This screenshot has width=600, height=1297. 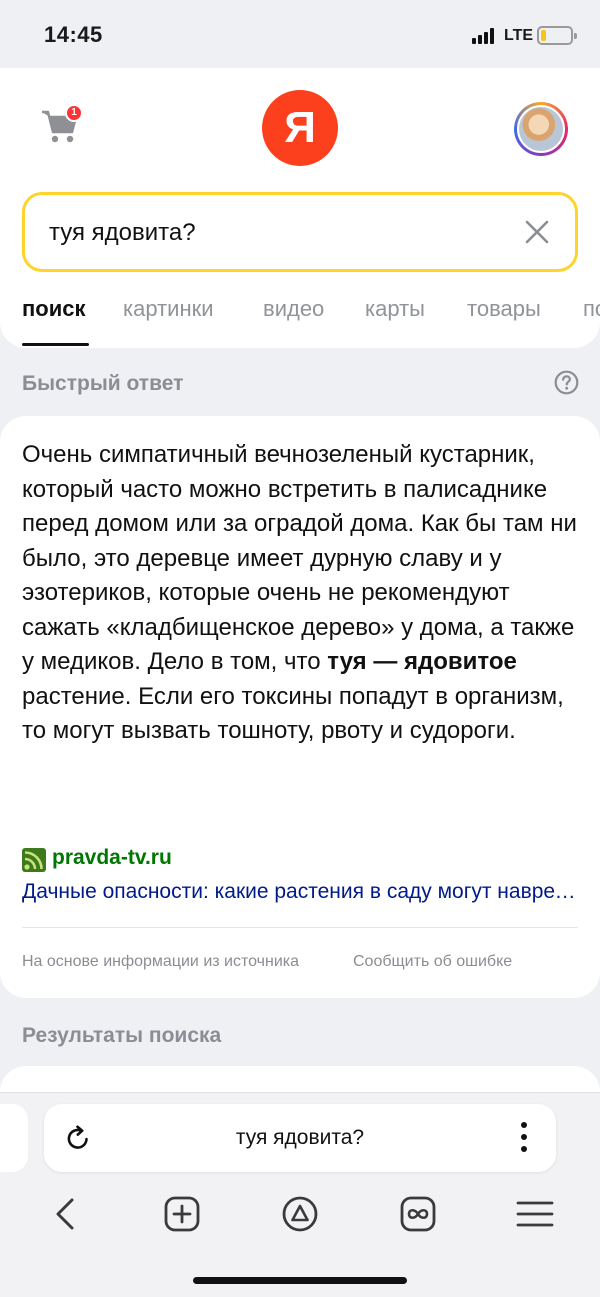 I want to click on address-bar: туя ядовита?, so click(x=300, y=1138).